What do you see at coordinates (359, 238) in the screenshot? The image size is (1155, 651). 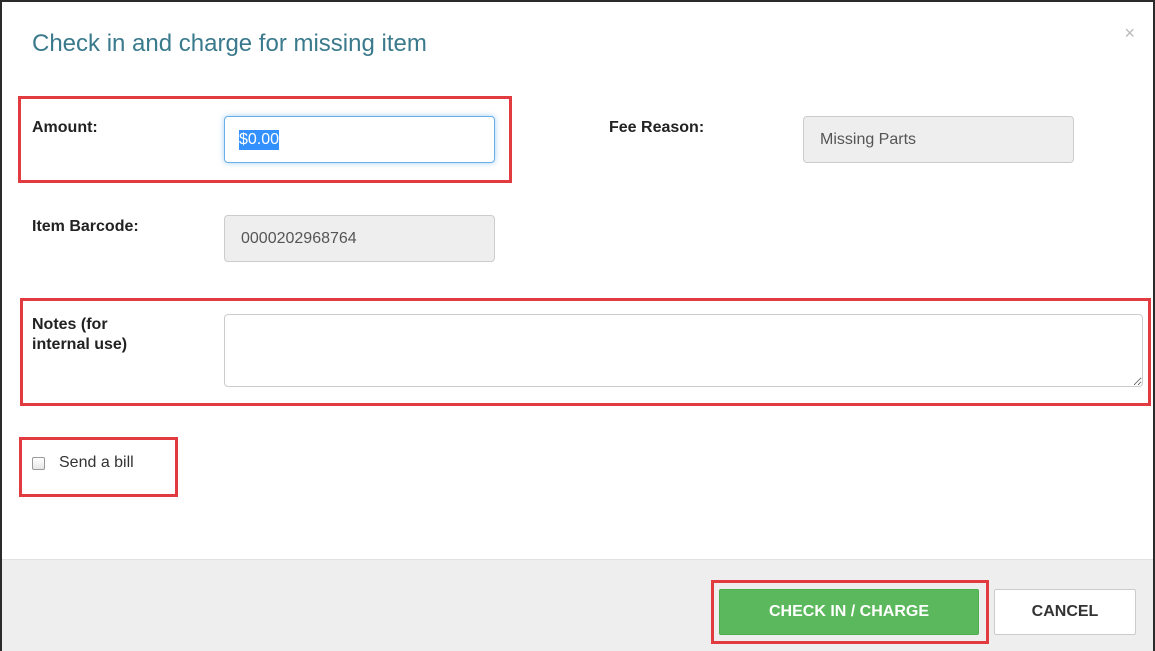 I see `item-barcode-field: 0000202968764` at bounding box center [359, 238].